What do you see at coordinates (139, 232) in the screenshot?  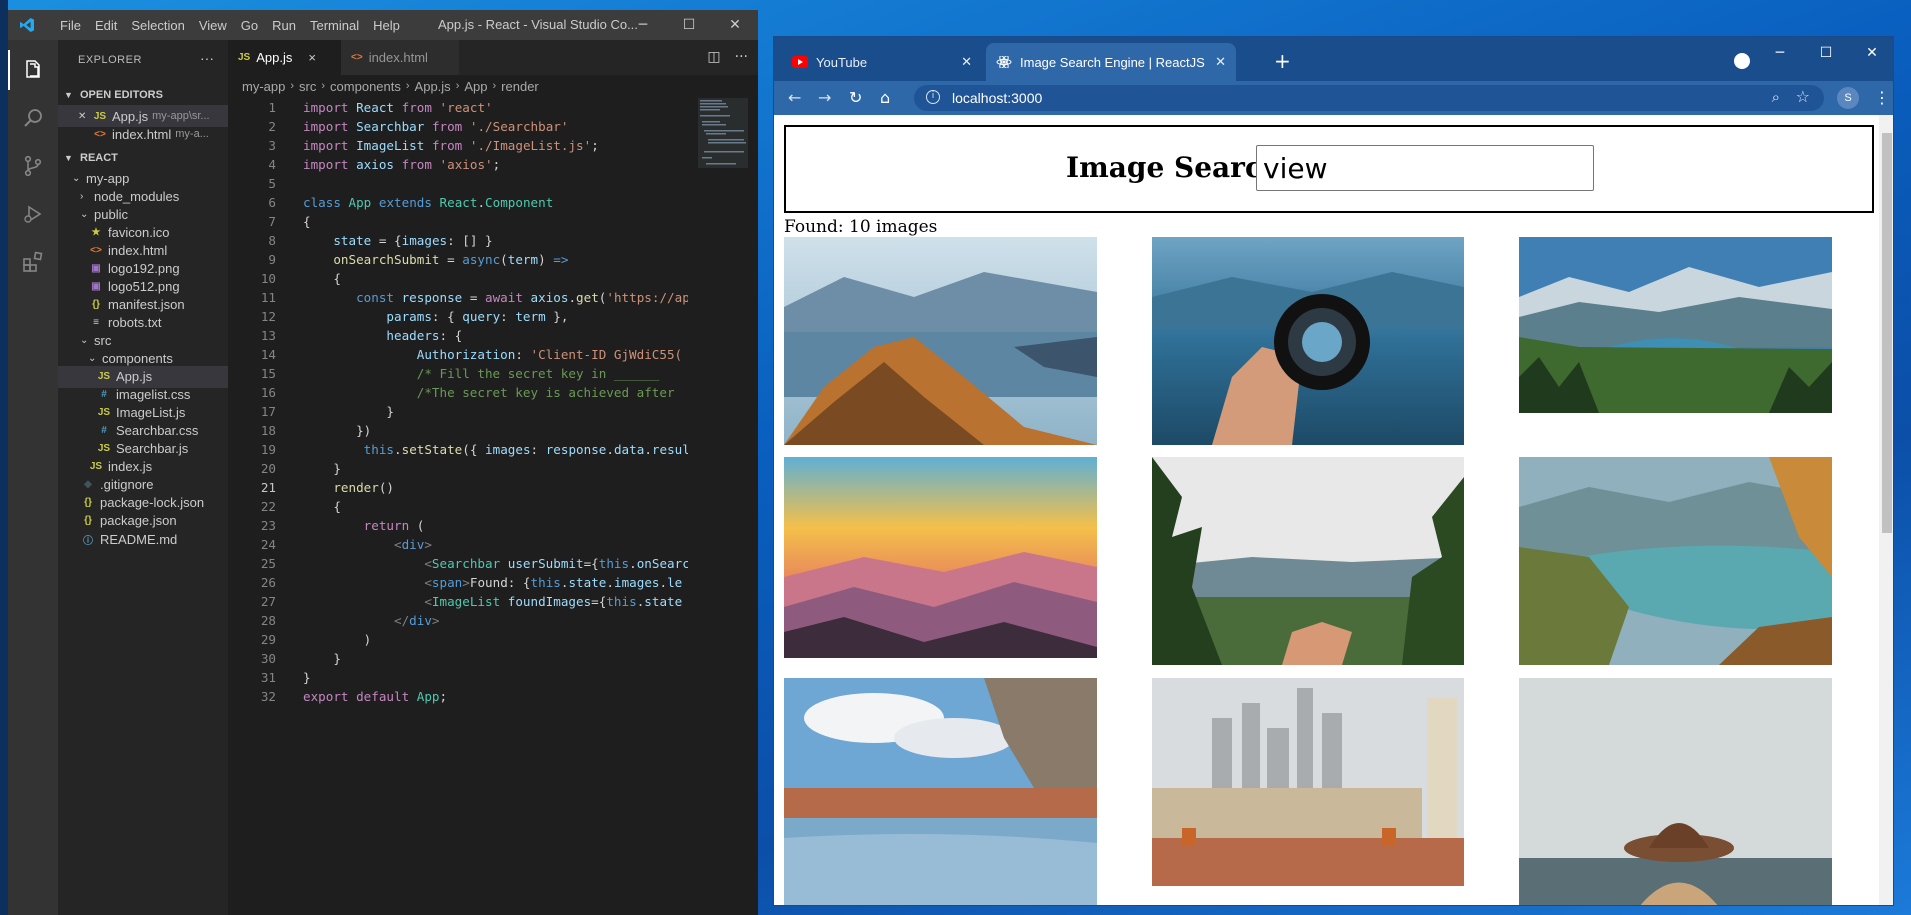 I see `tree-item-label: favicon.ico` at bounding box center [139, 232].